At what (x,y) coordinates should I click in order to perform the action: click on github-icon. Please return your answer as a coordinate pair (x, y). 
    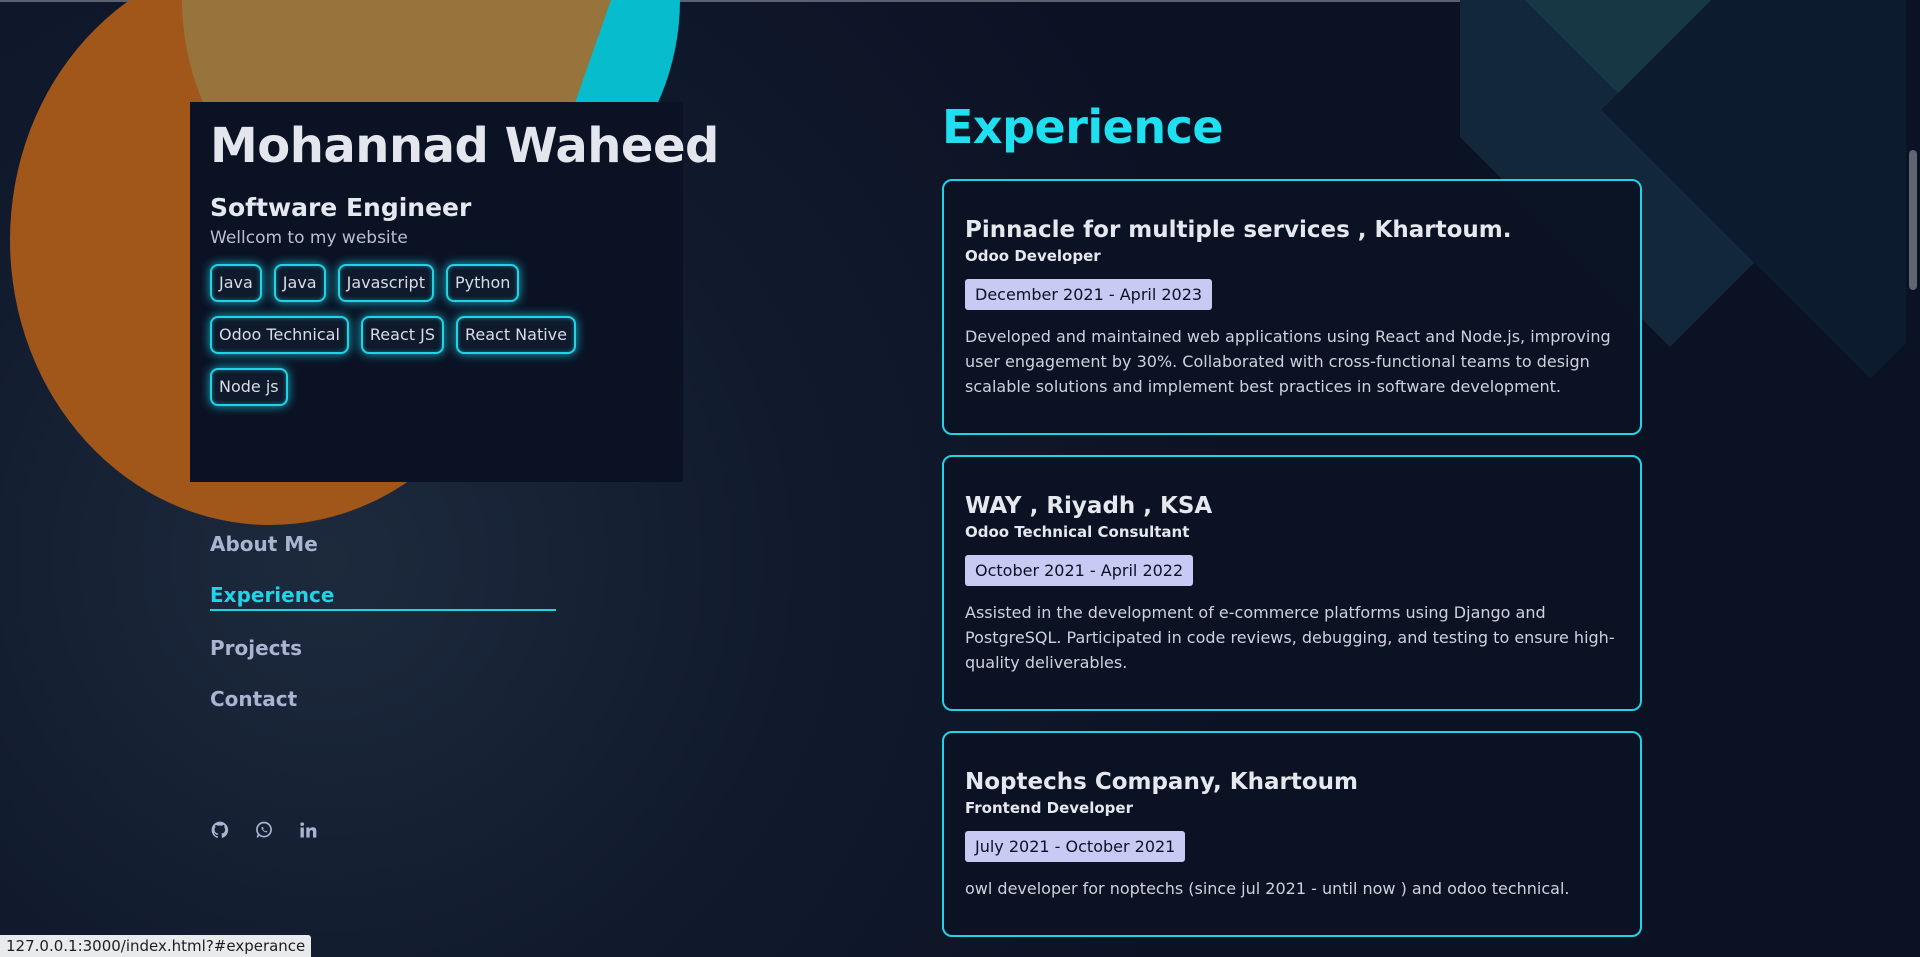
    Looking at the image, I should click on (220, 830).